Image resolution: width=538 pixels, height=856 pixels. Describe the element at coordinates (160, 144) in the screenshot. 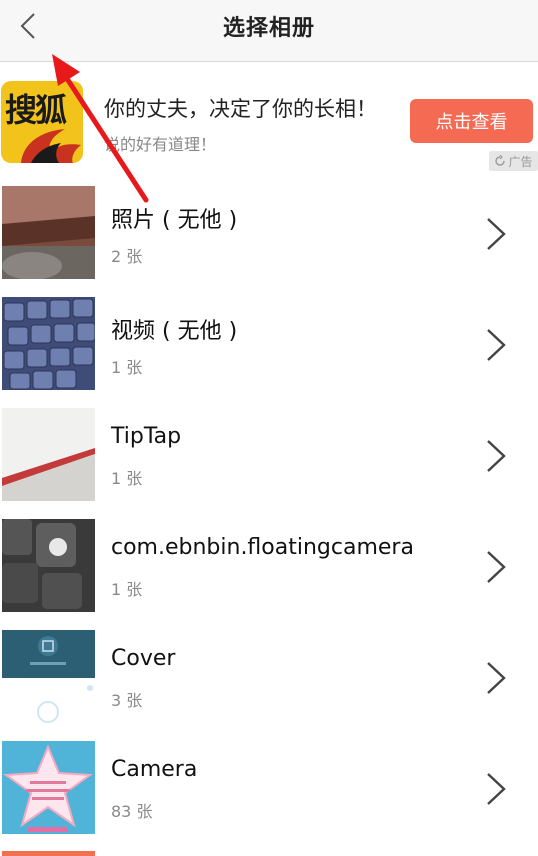

I see `ad-subtitle: 说的好有道理！` at that location.